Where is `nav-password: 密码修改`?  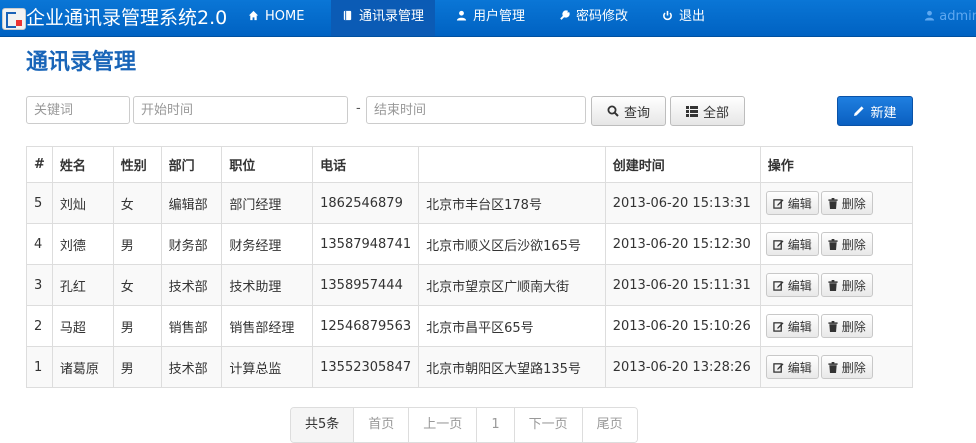 nav-password: 密码修改 is located at coordinates (593, 18).